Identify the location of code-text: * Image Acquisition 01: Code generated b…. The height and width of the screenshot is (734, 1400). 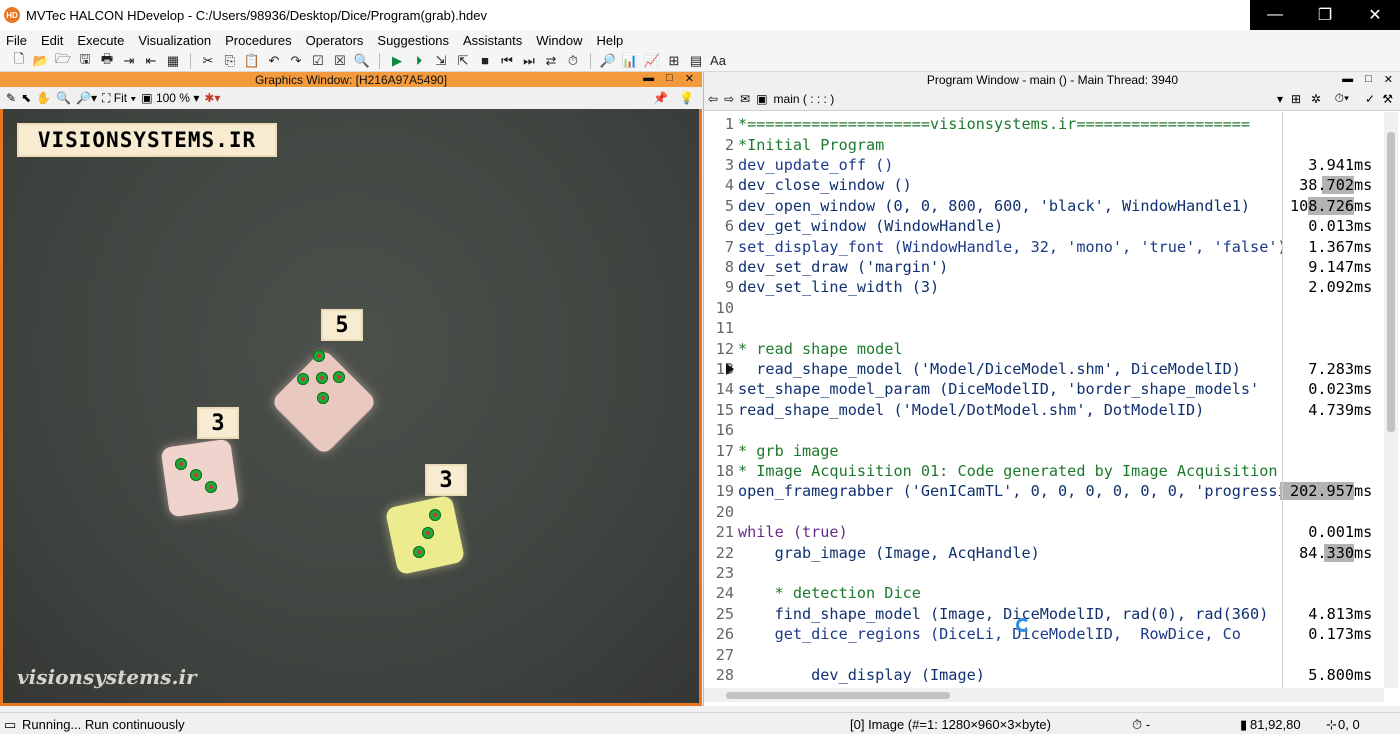
(1008, 470).